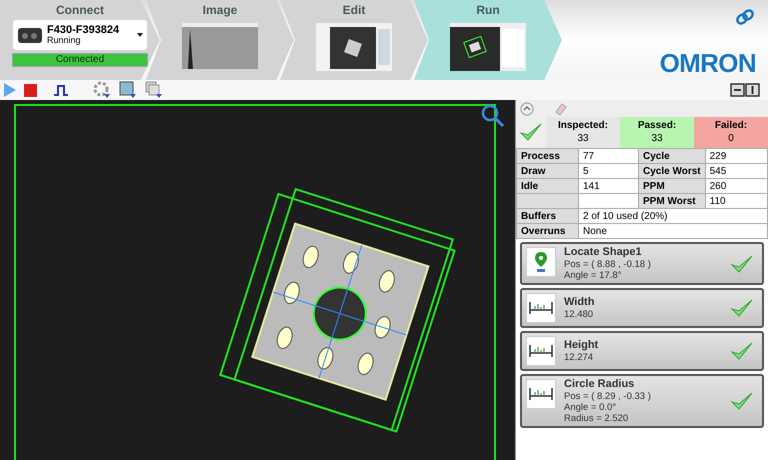 Image resolution: width=768 pixels, height=460 pixels. Describe the element at coordinates (608, 171) in the screenshot. I see `stat-value: 5` at that location.